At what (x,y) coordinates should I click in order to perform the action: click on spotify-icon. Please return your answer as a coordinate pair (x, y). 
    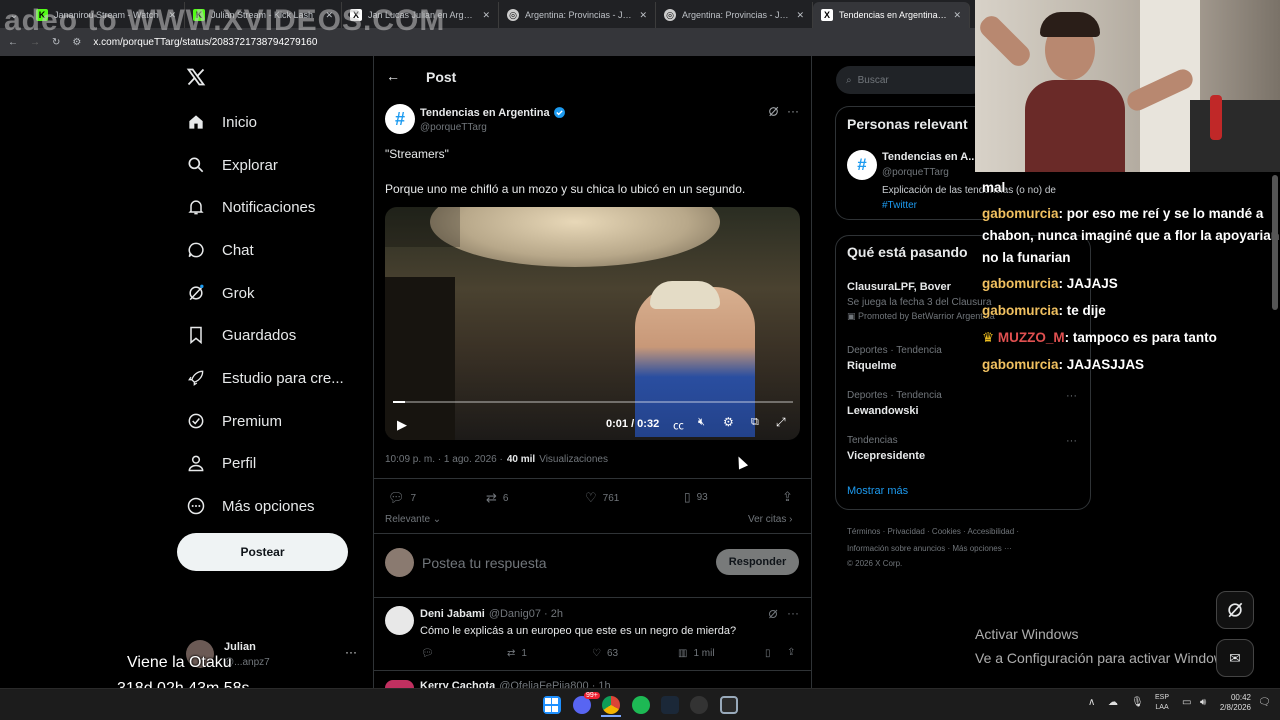
    Looking at the image, I should click on (641, 705).